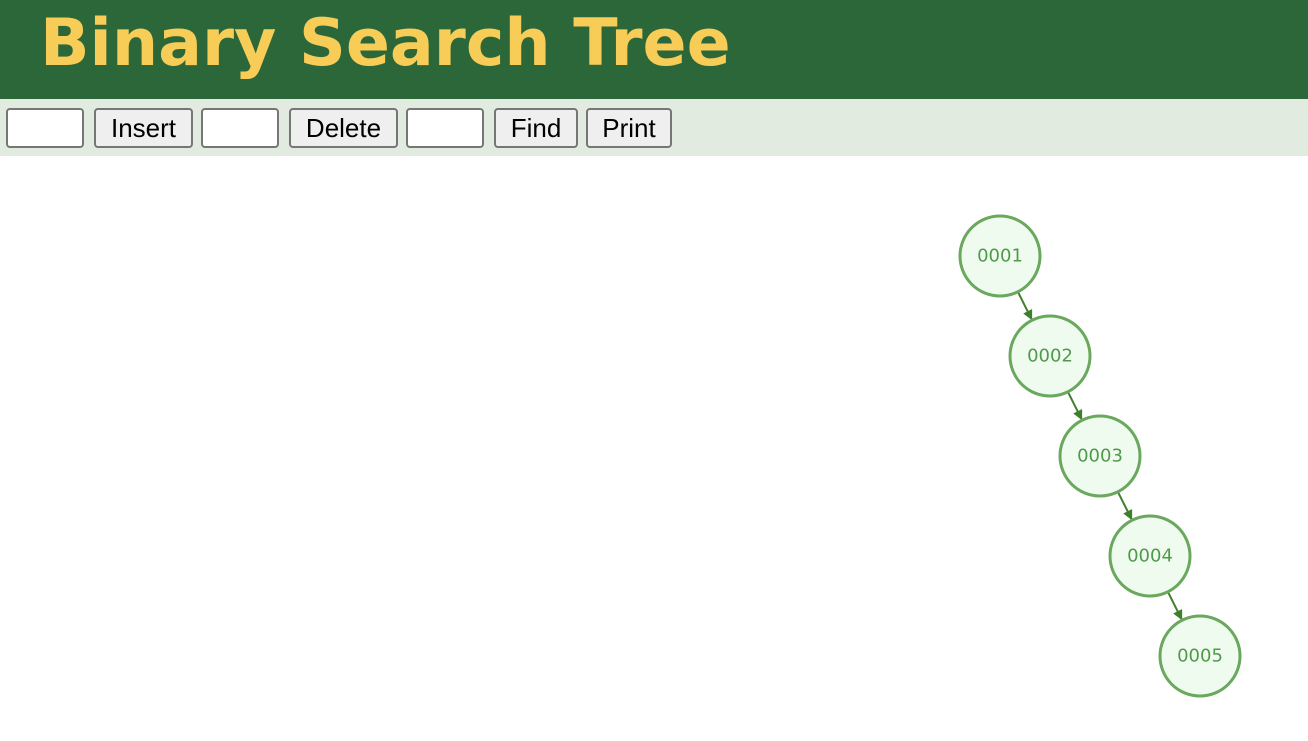 The image size is (1308, 741). Describe the element at coordinates (629, 128) in the screenshot. I see `print-button: Print` at that location.